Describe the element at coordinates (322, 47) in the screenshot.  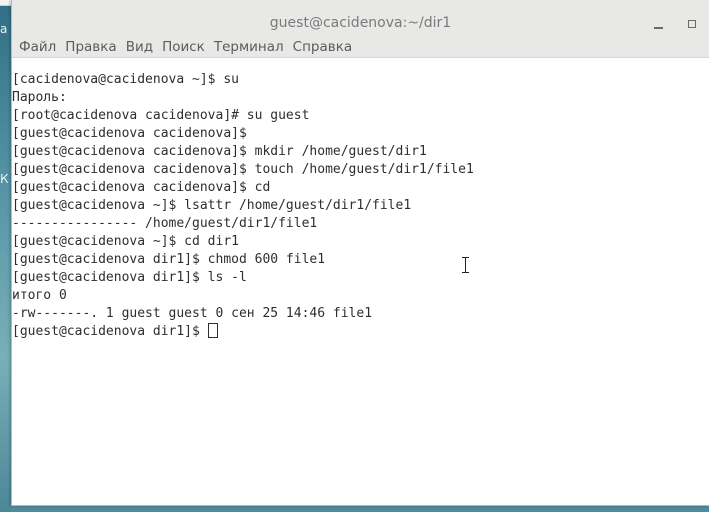
I see `menu-help: Справка` at that location.